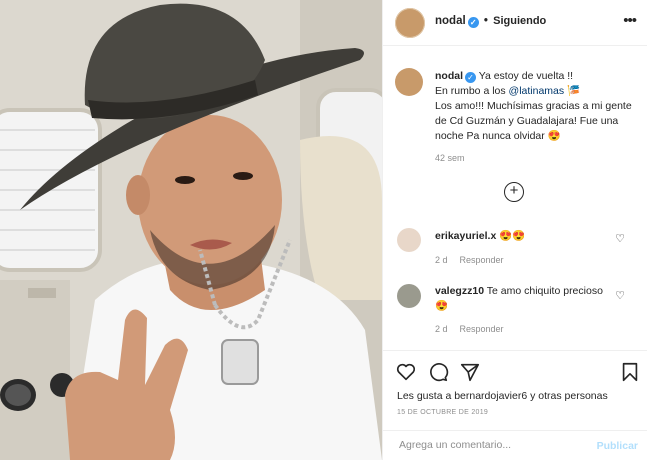 This screenshot has height=461, width=647. Describe the element at coordinates (526, 76) in the screenshot. I see `caption-line1: Ya estoy de vuelta !!` at that location.